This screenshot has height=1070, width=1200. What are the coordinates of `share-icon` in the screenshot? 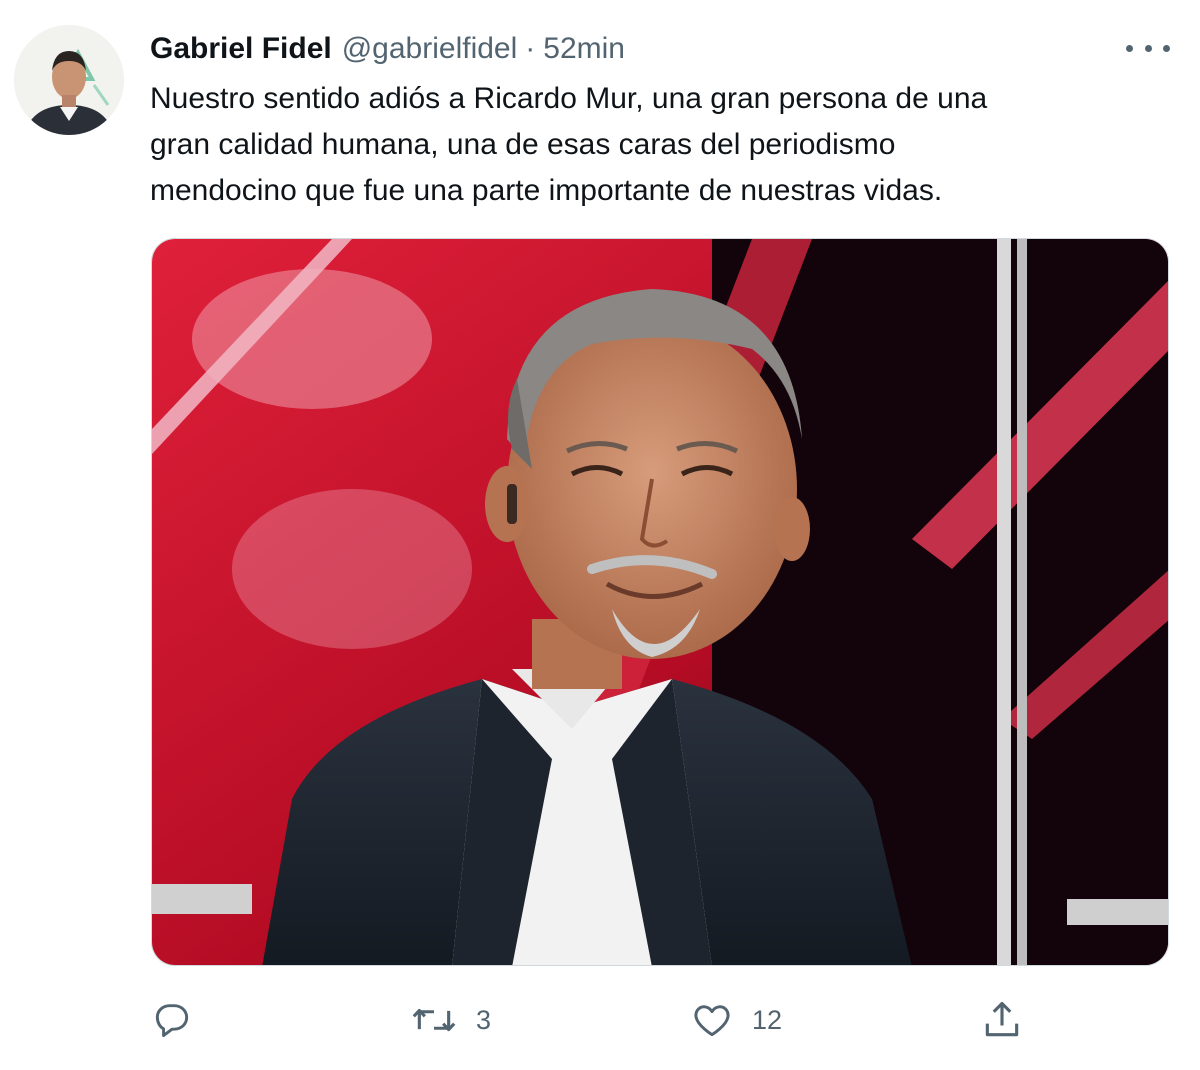 It's located at (1002, 1019).